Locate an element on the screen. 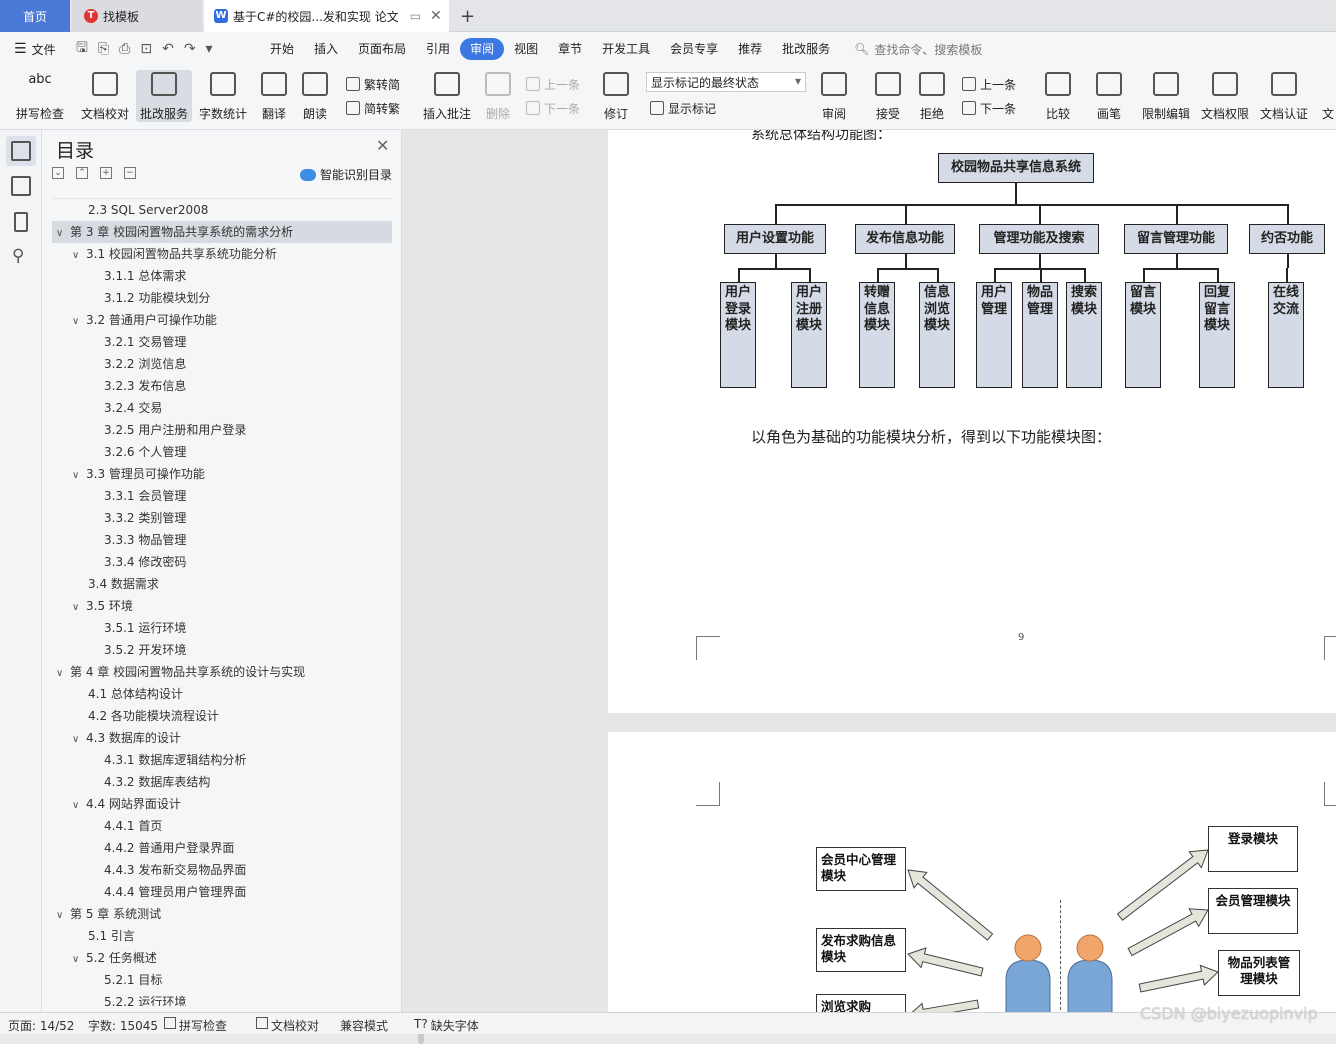  status-spell-check: 拼写检查 is located at coordinates (195, 1025).